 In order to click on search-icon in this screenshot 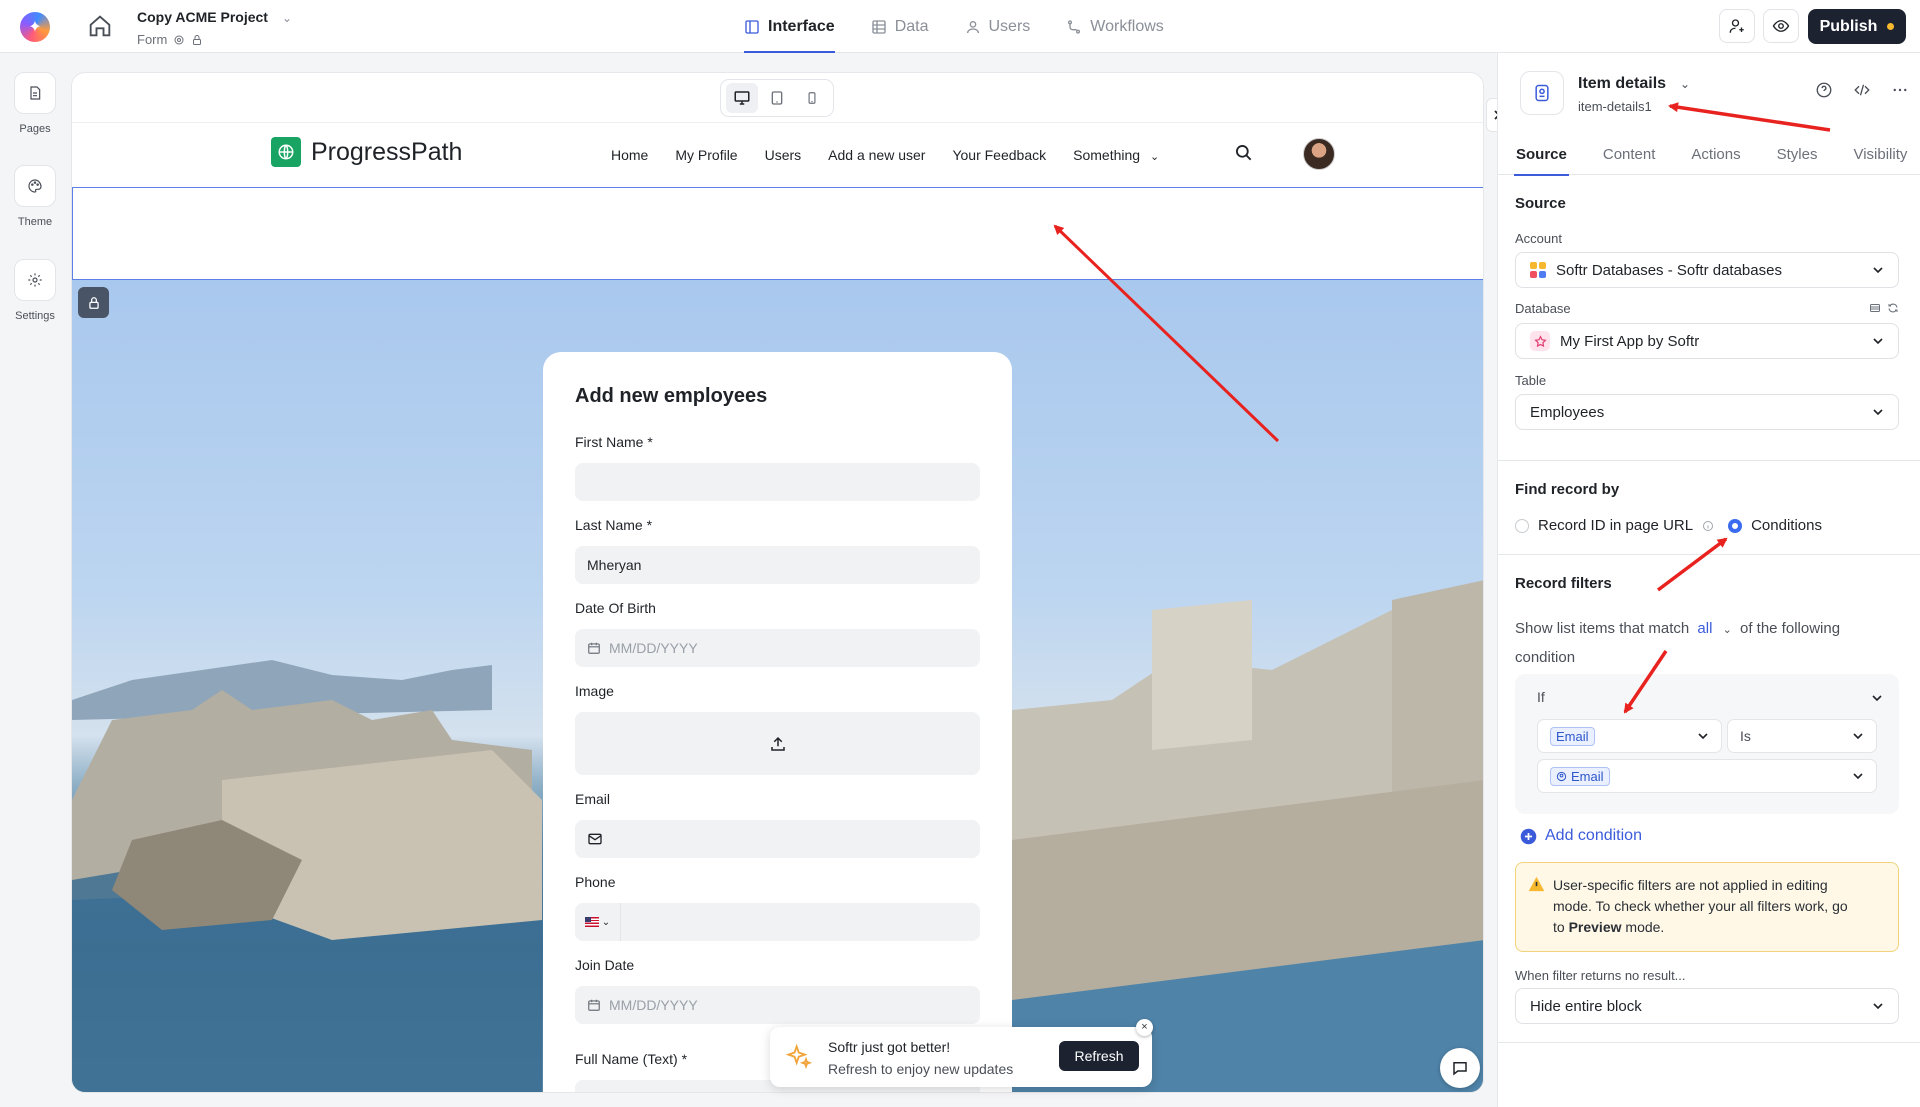, I will do `click(1244, 153)`.